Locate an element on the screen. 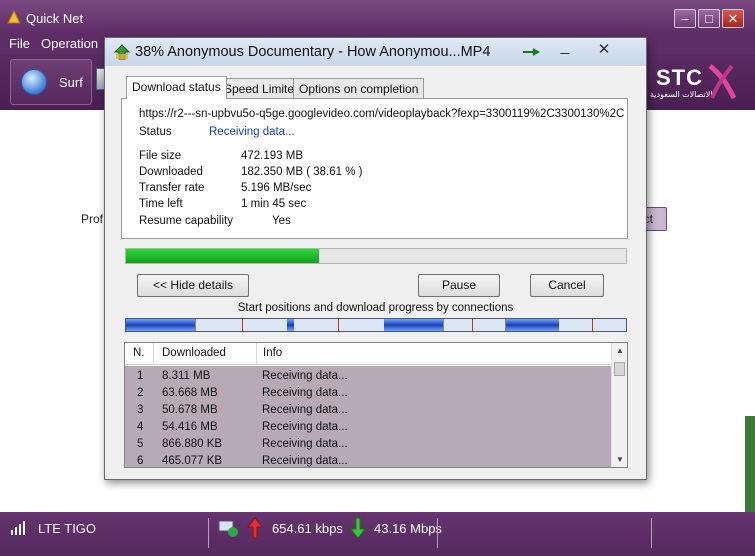  stc-logo-text: STC is located at coordinates (679, 77).